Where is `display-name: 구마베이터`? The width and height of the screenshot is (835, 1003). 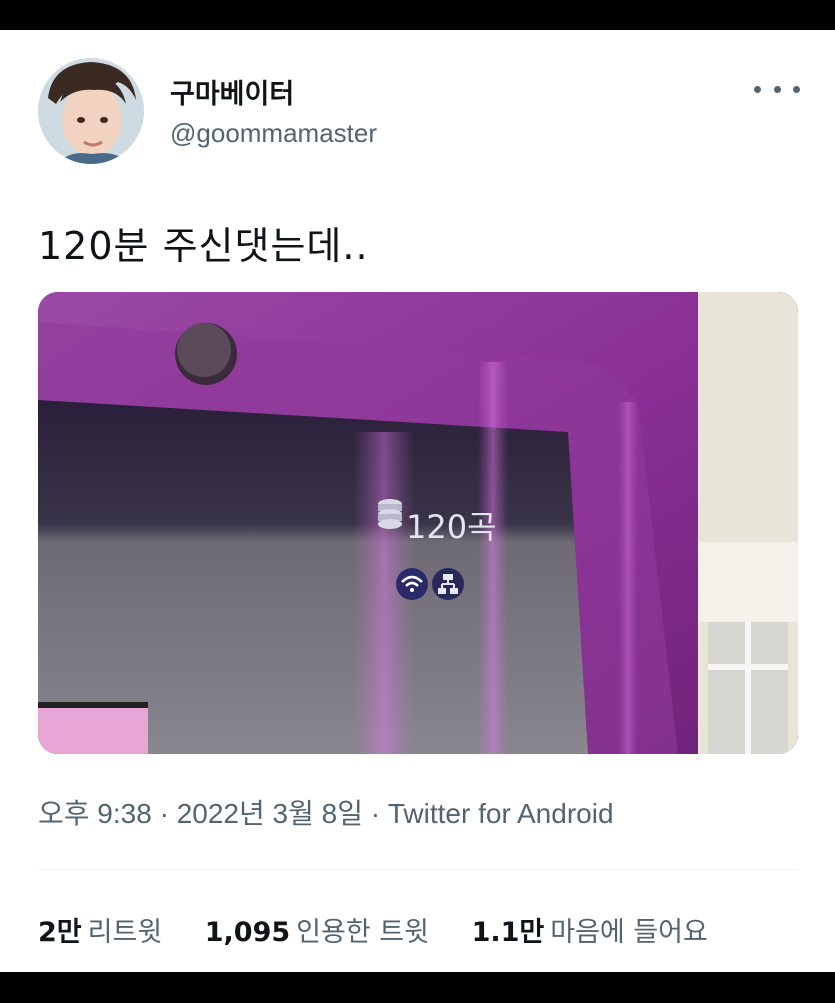 display-name: 구마베이터 is located at coordinates (232, 91).